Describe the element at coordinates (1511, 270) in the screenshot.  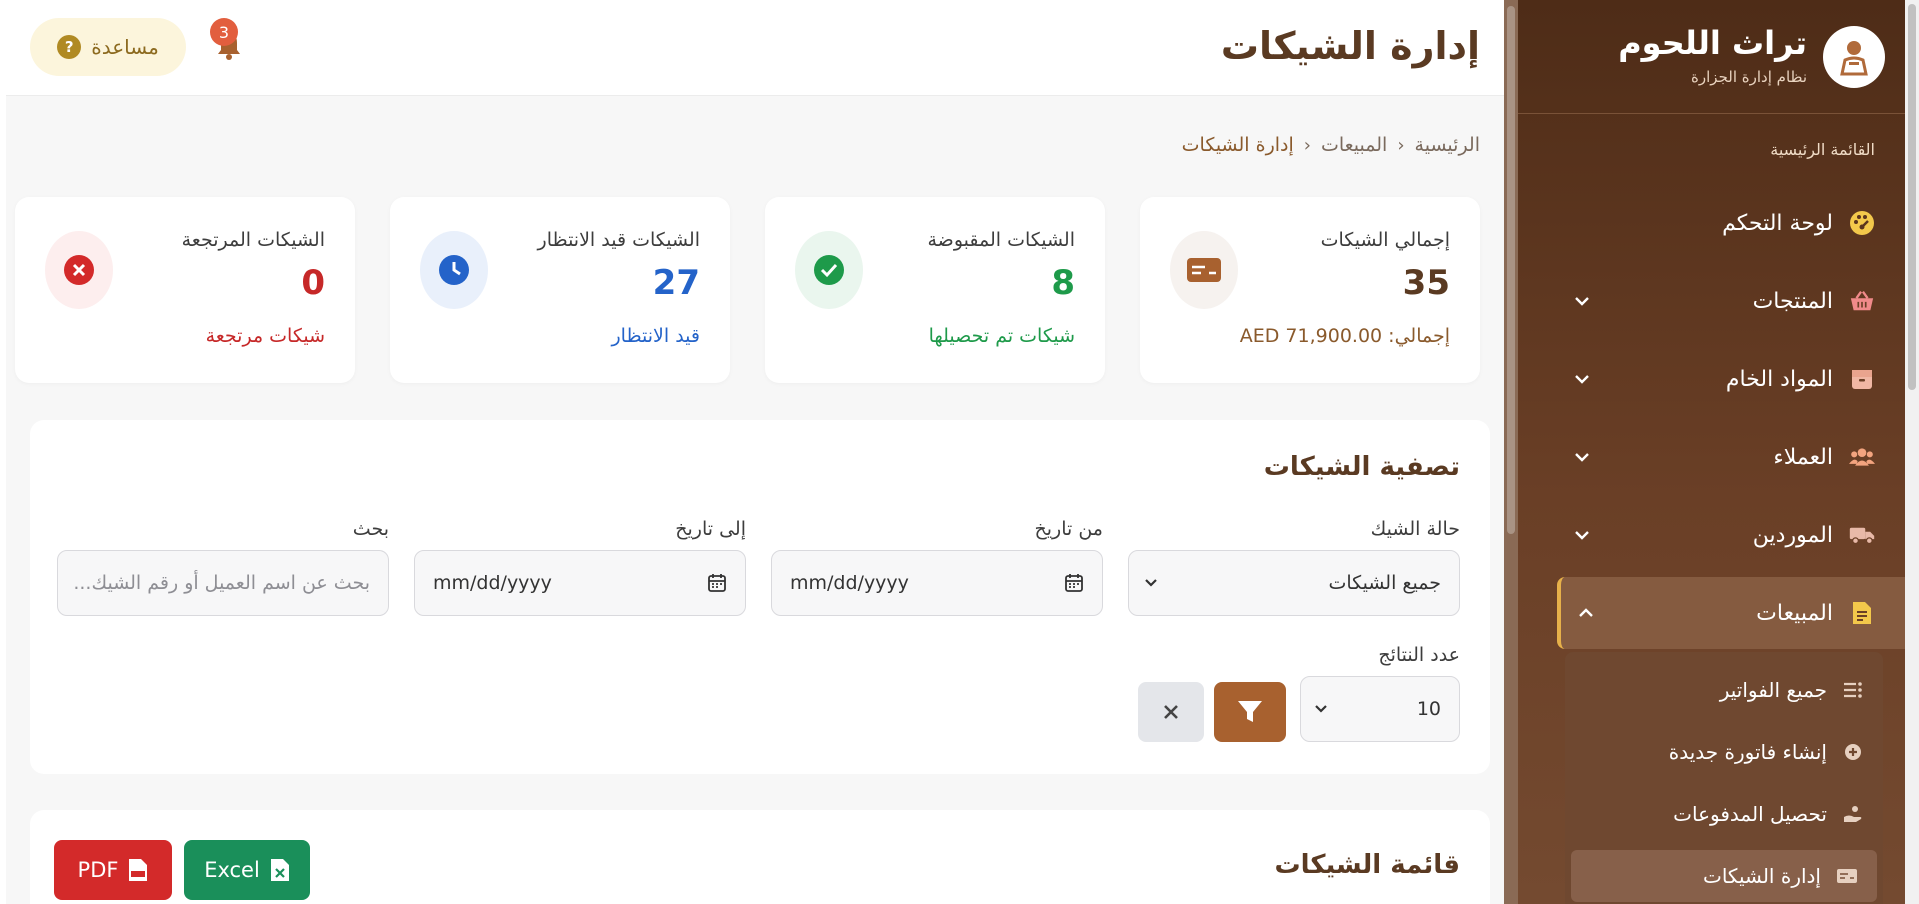
I see `content-scrollbar-thumb` at that location.